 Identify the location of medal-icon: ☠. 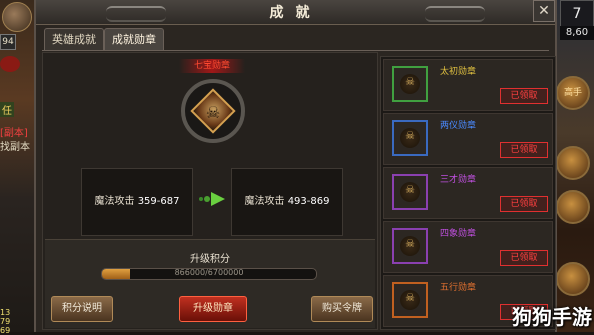
(213, 111).